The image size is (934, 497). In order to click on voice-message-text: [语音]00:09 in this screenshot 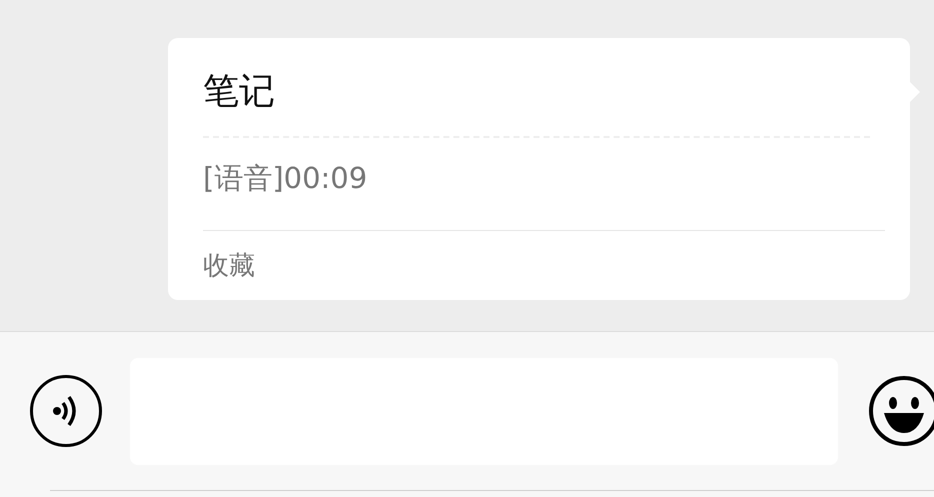, I will do `click(285, 178)`.